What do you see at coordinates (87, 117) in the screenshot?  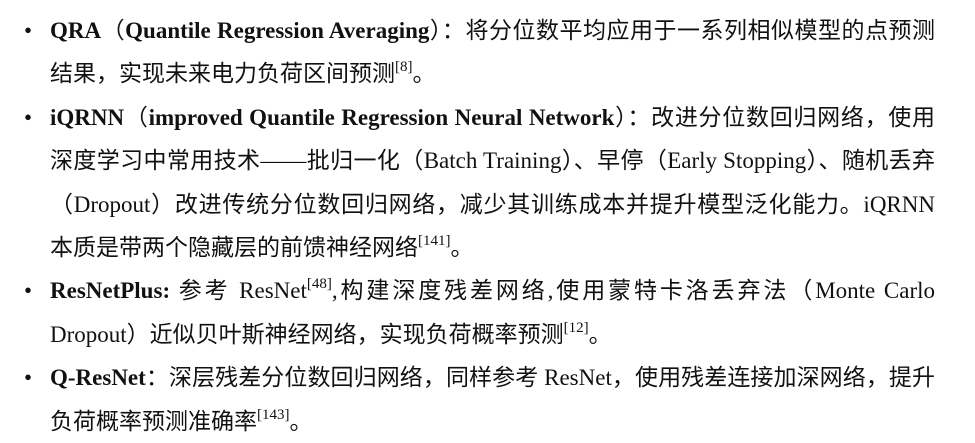 I see `term-name: iQRNN` at bounding box center [87, 117].